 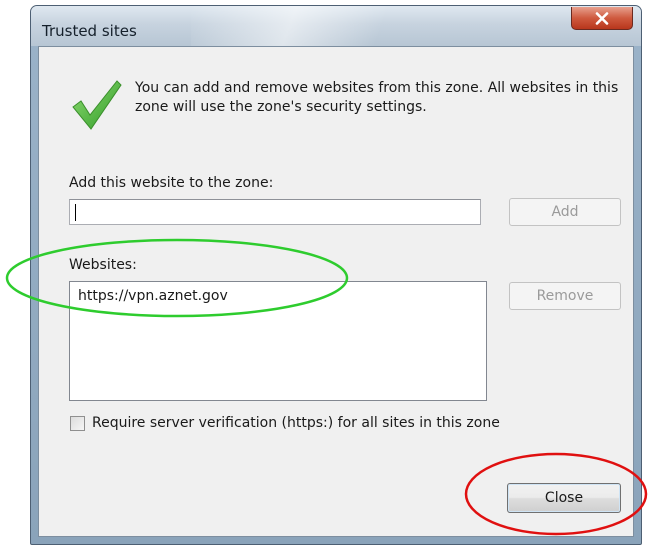 What do you see at coordinates (153, 296) in the screenshot?
I see `list-item: https://vpn.aznet.gov` at bounding box center [153, 296].